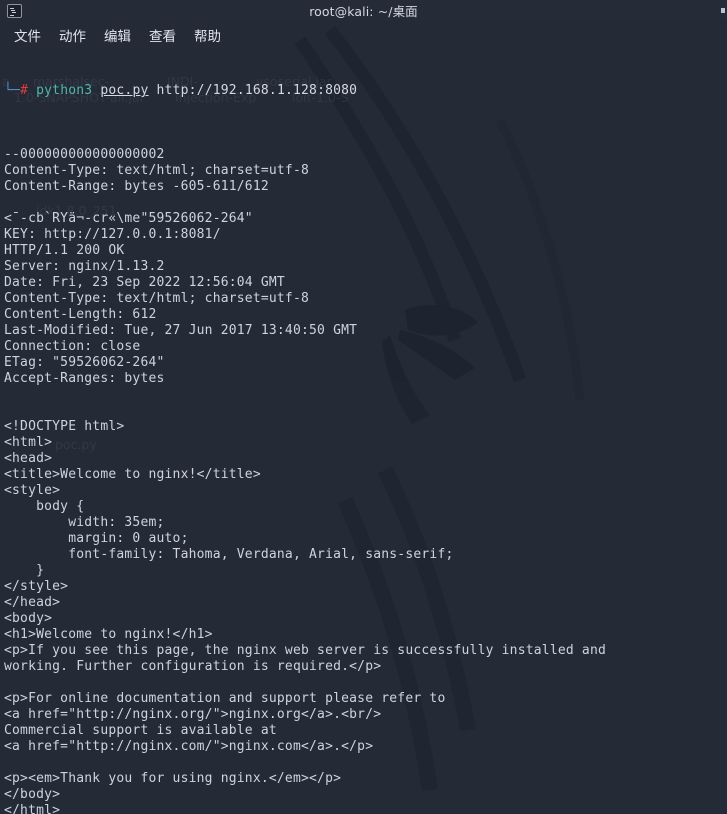  Describe the element at coordinates (108, 634) in the screenshot. I see `terminal-line: <h1>Welcome to nginx!</h1>` at that location.